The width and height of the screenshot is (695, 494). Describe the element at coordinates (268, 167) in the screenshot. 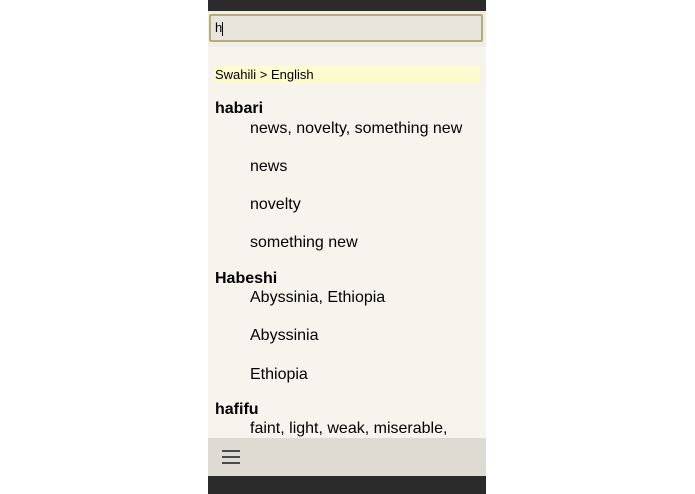

I see `entry-definition: news` at that location.